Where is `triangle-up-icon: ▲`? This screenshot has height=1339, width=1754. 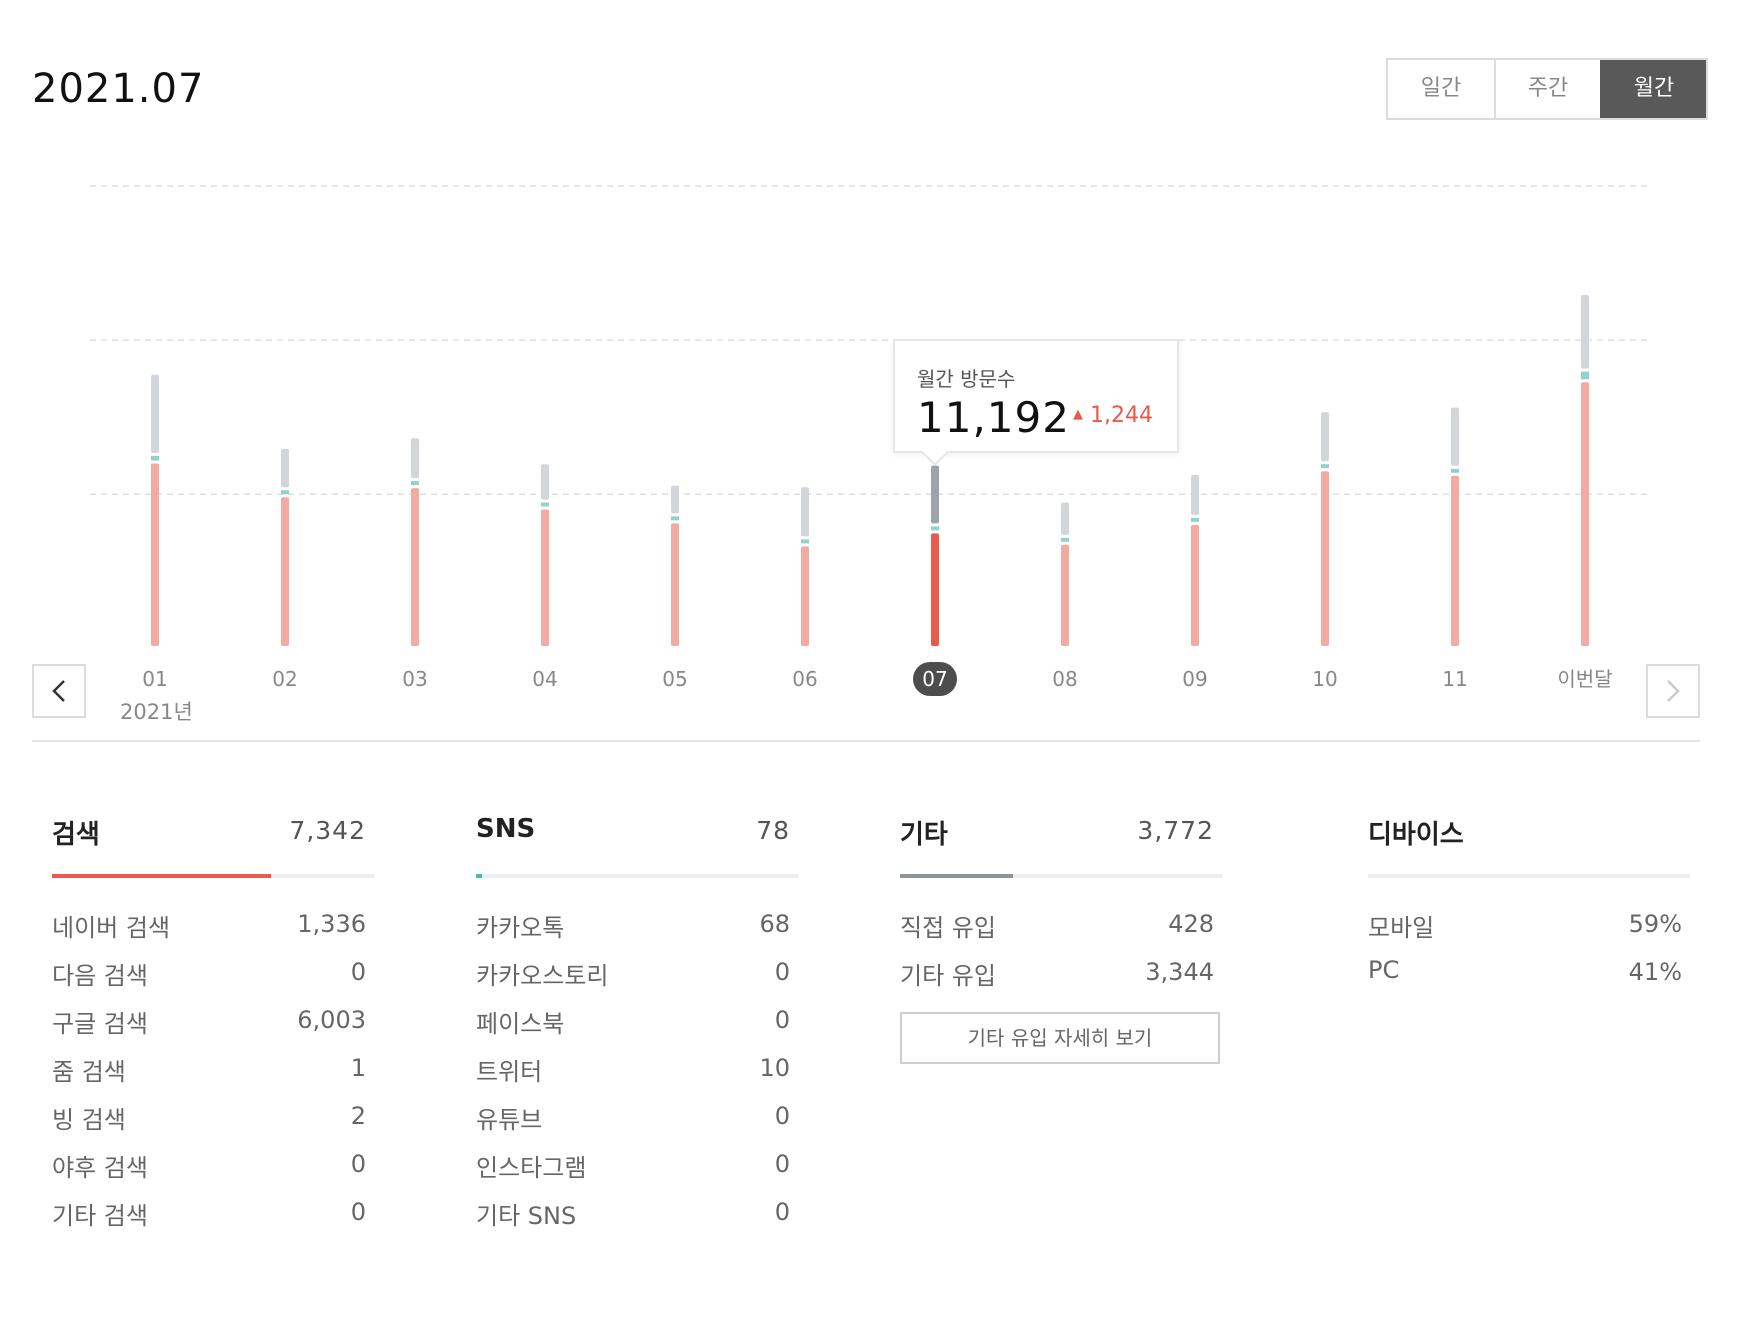 triangle-up-icon: ▲ is located at coordinates (1078, 414).